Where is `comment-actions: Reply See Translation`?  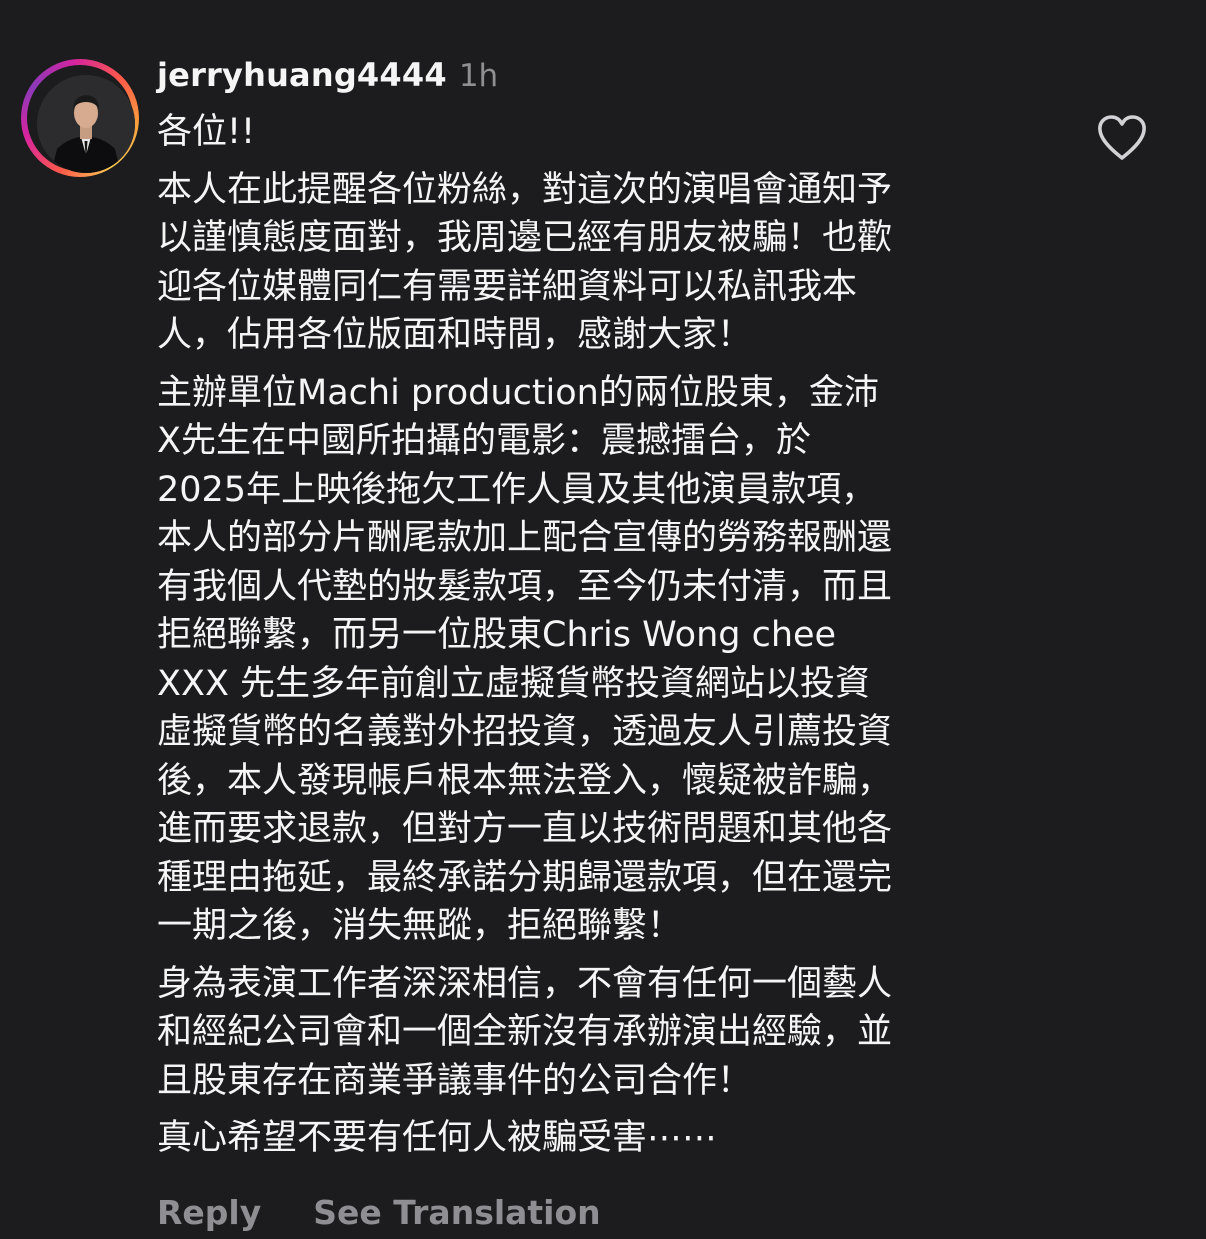
comment-actions: Reply See Translation is located at coordinates (379, 1212).